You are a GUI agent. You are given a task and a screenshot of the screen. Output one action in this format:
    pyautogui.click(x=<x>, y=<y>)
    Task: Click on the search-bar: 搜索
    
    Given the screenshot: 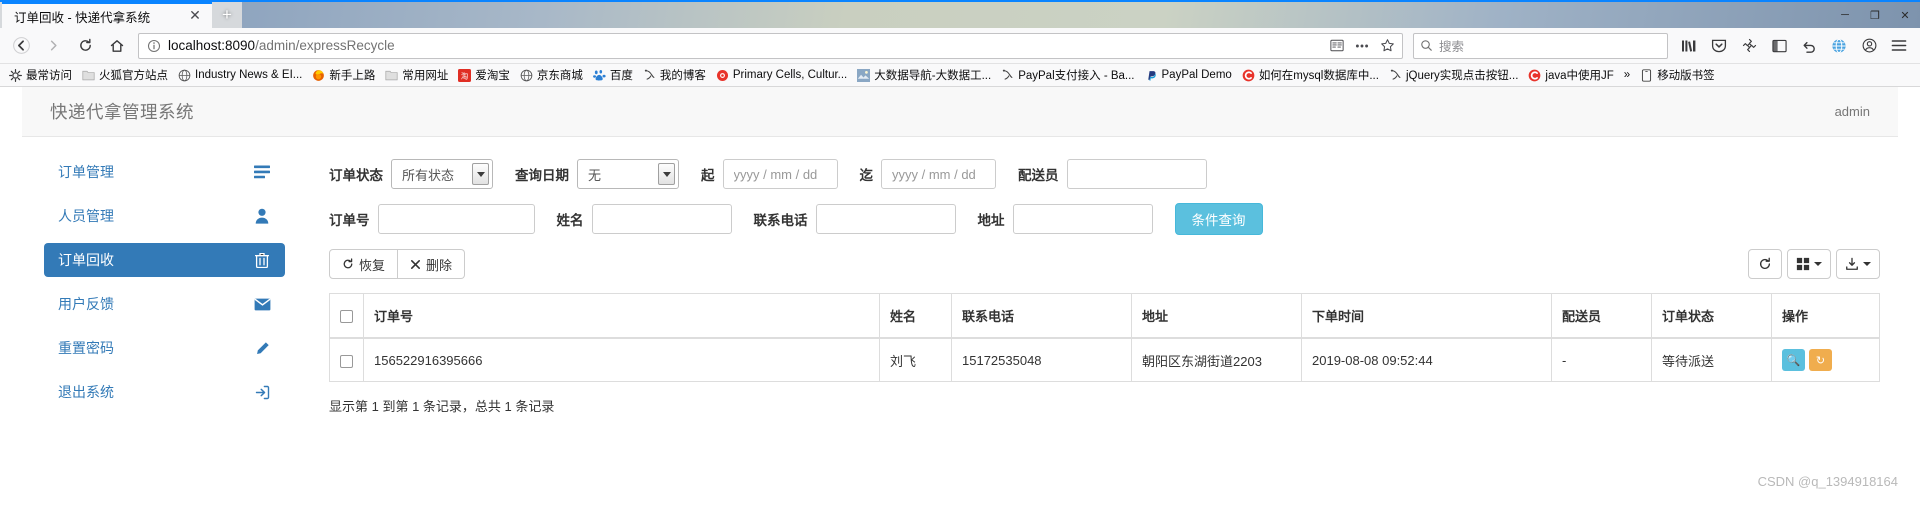 What is the action you would take?
    pyautogui.click(x=1540, y=45)
    